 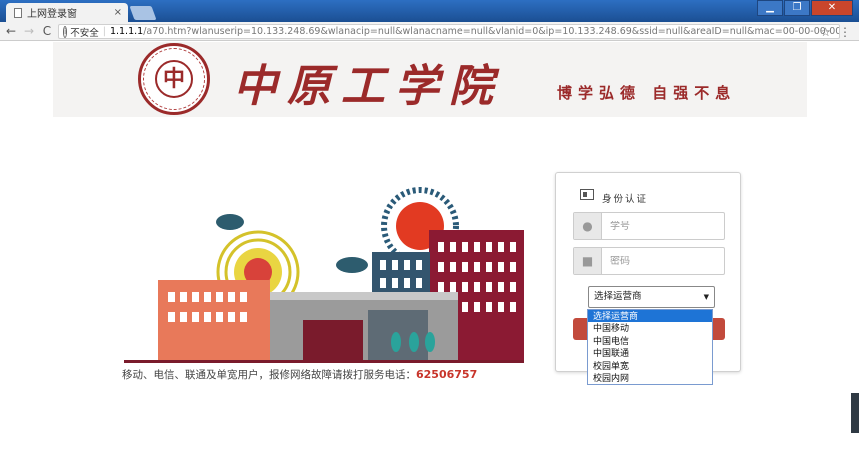 I want to click on panel-title: 身份认证, so click(x=625, y=199).